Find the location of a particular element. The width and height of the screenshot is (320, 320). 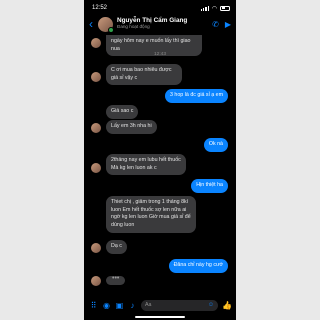

contact-info: Nguyễn Thị Cẩm Giang Đang hoạt động is located at coordinates (164, 23).